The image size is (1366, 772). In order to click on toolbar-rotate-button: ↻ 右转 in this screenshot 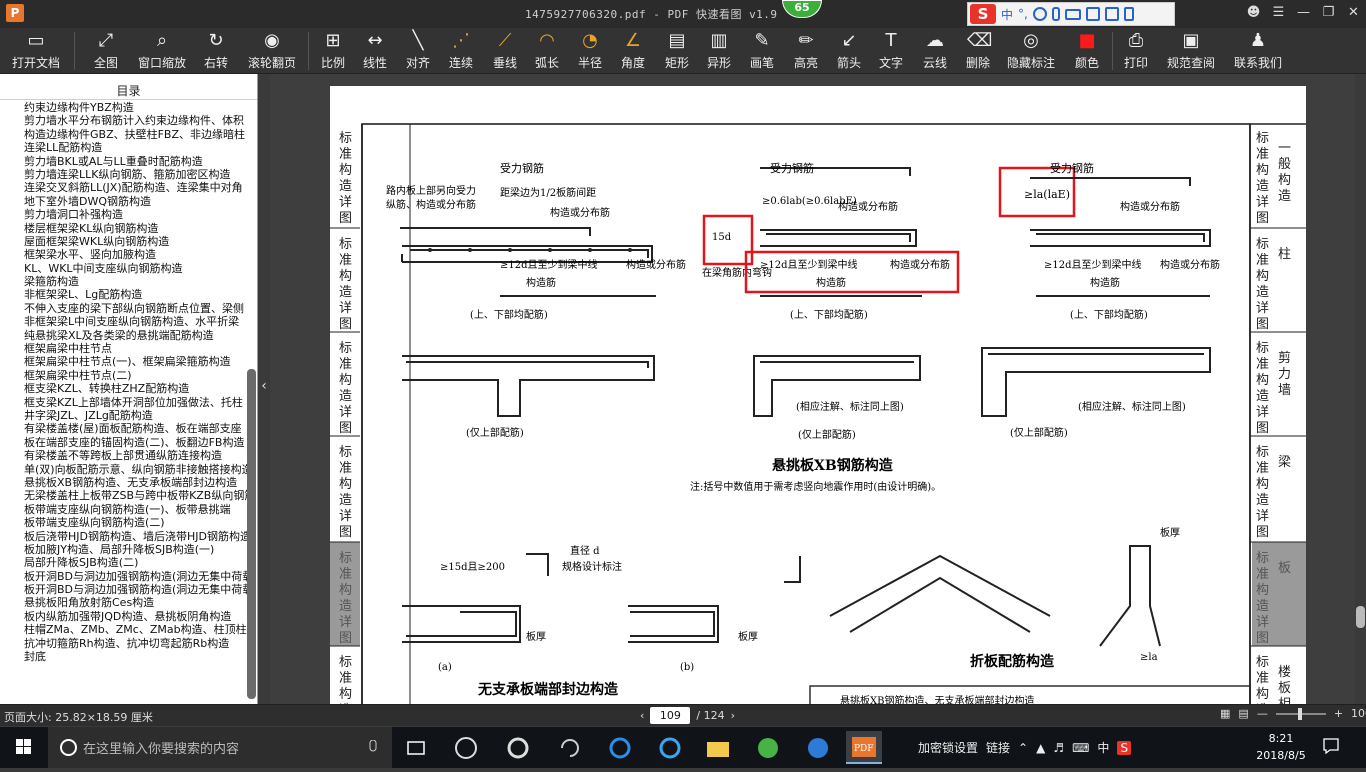, I will do `click(216, 51)`.